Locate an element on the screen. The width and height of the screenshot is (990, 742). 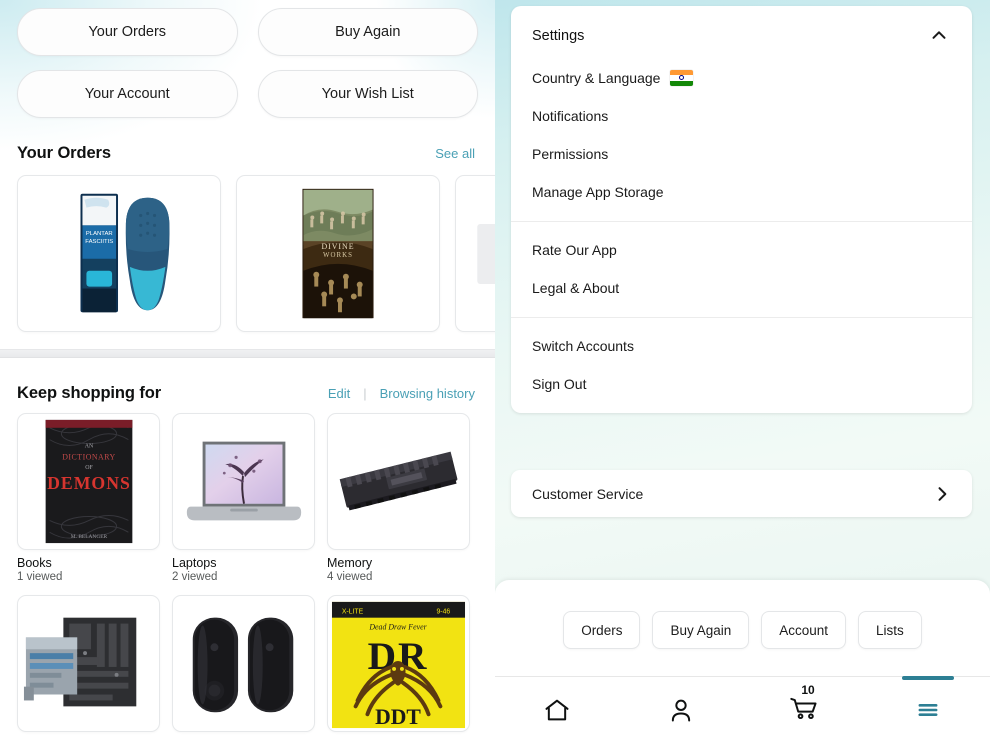
settings-item-permissions: Permissions is located at coordinates (741, 154).